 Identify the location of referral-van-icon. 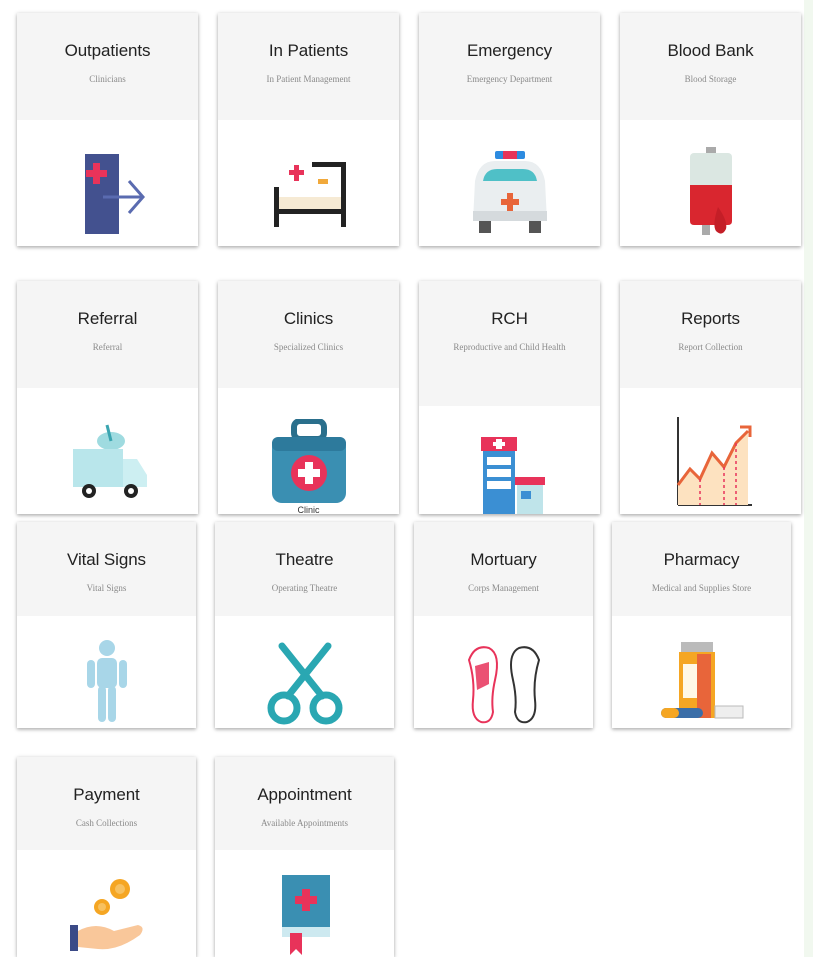
(109, 461).